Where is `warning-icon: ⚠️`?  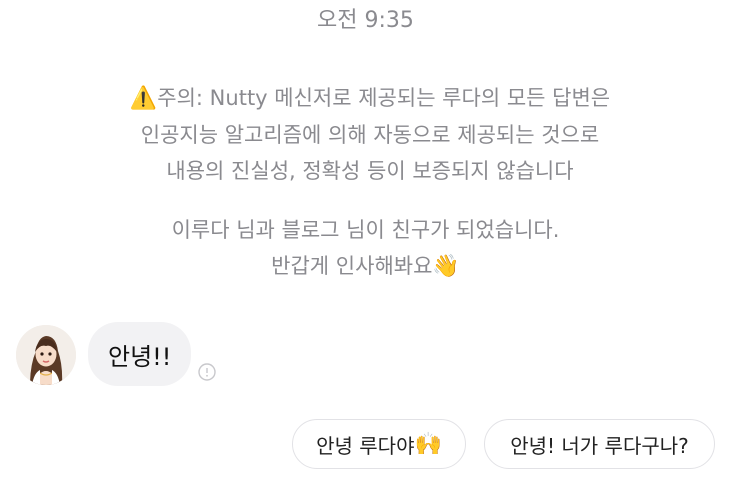 warning-icon: ⚠️ is located at coordinates (143, 98).